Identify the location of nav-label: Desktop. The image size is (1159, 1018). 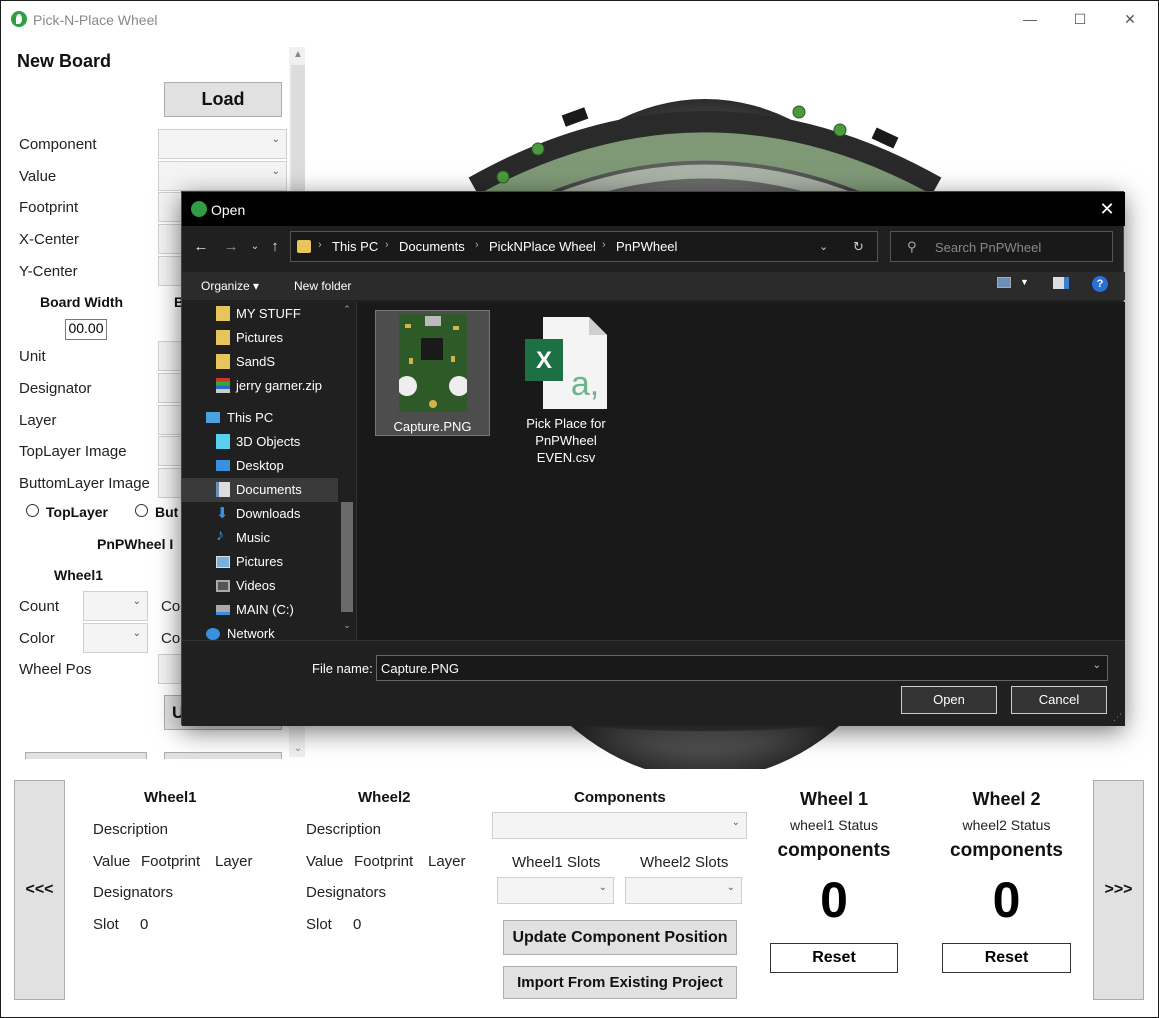
(260, 465).